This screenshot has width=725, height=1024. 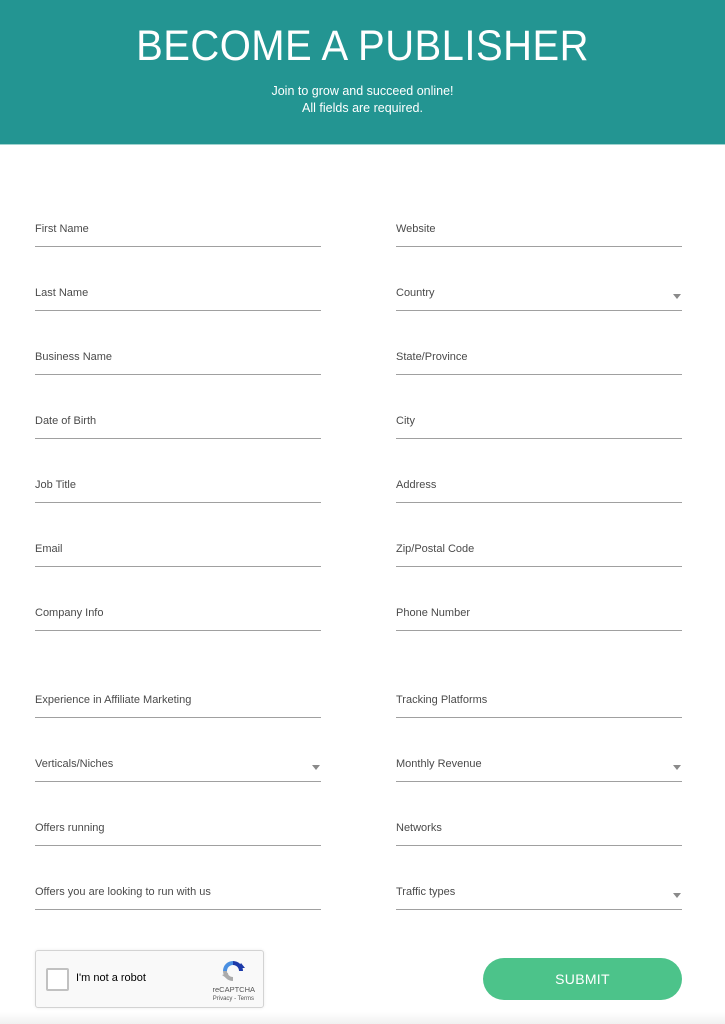 What do you see at coordinates (178, 615) in the screenshot?
I see `company-info-field: Company Info` at bounding box center [178, 615].